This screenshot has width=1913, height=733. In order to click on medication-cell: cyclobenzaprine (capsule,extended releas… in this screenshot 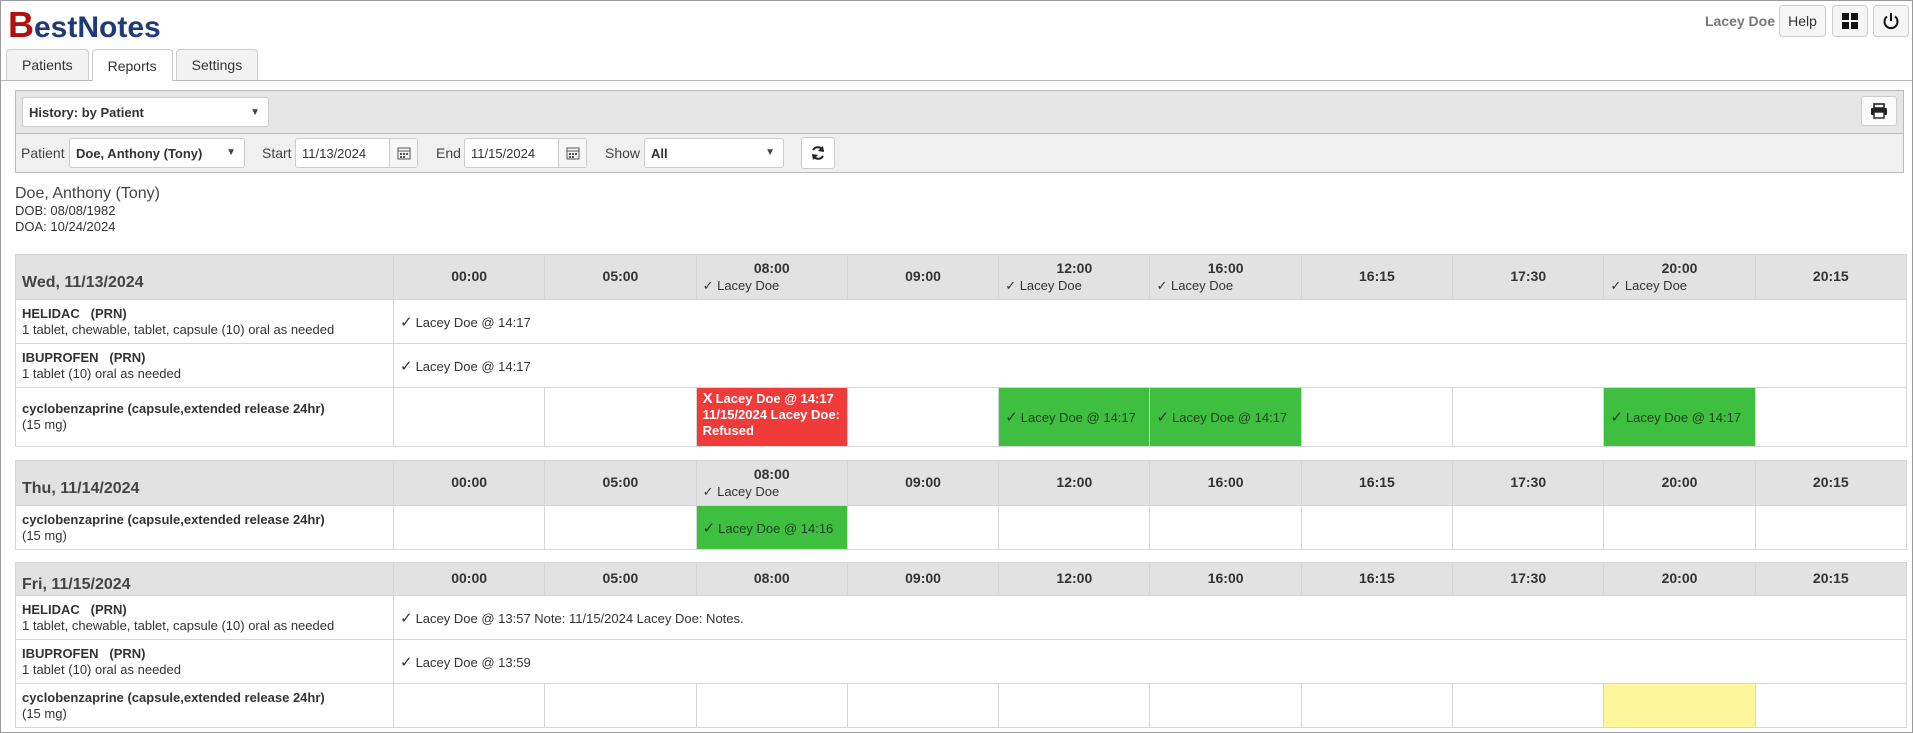, I will do `click(204, 527)`.